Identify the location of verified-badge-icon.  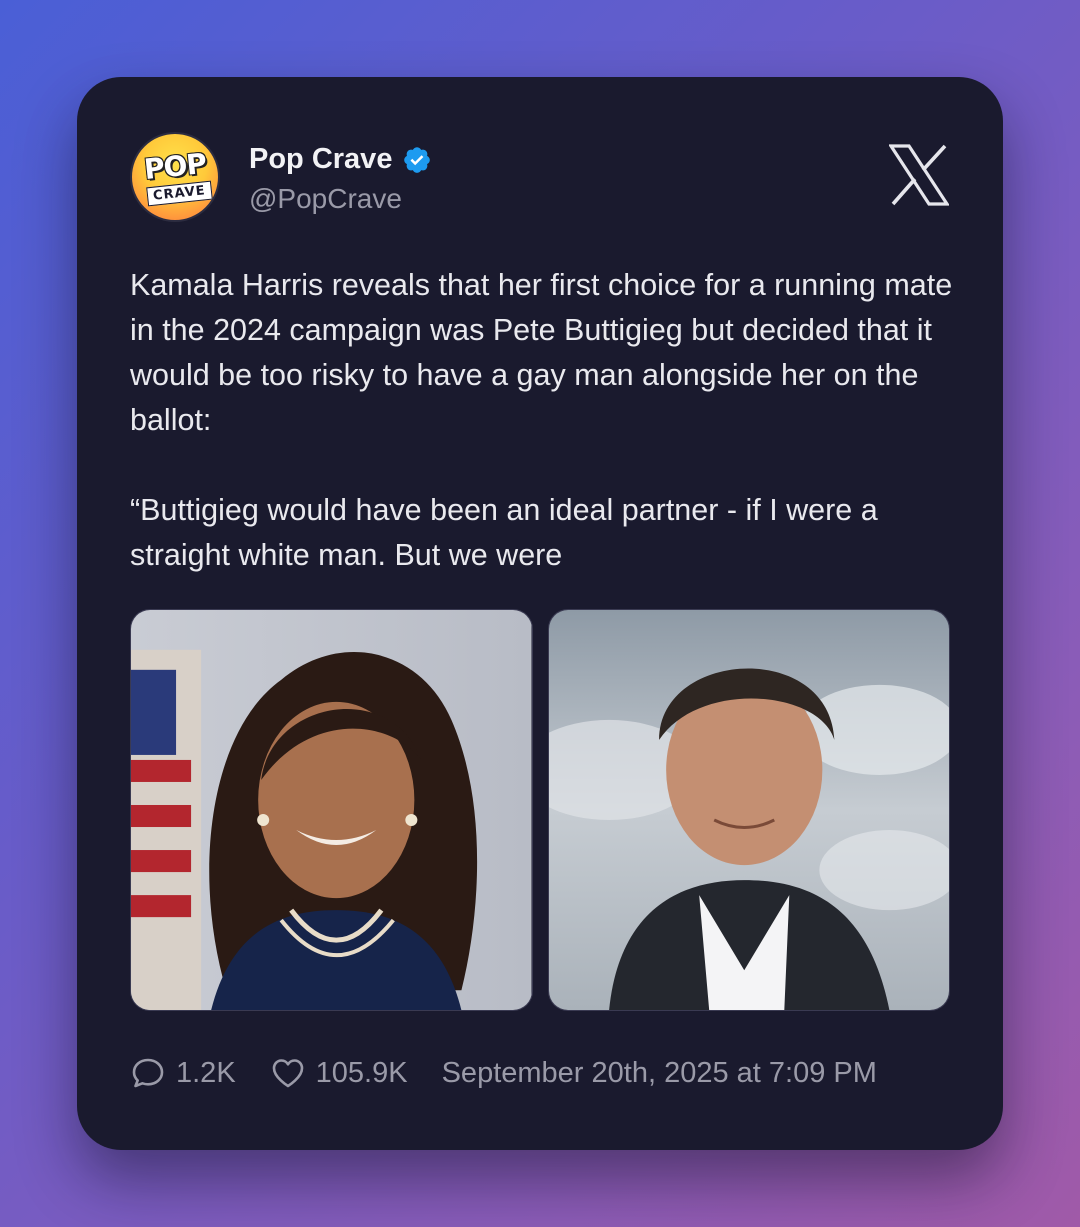
(417, 159).